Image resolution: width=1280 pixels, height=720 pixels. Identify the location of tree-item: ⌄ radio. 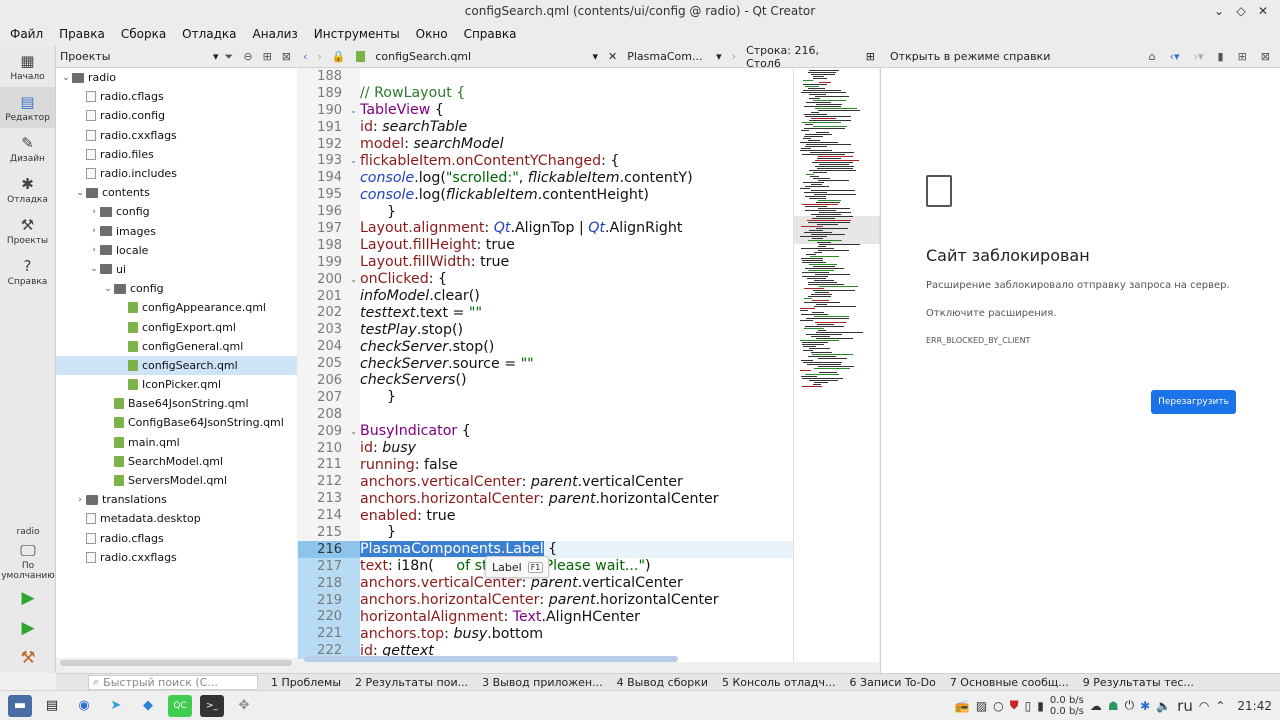
(176, 77).